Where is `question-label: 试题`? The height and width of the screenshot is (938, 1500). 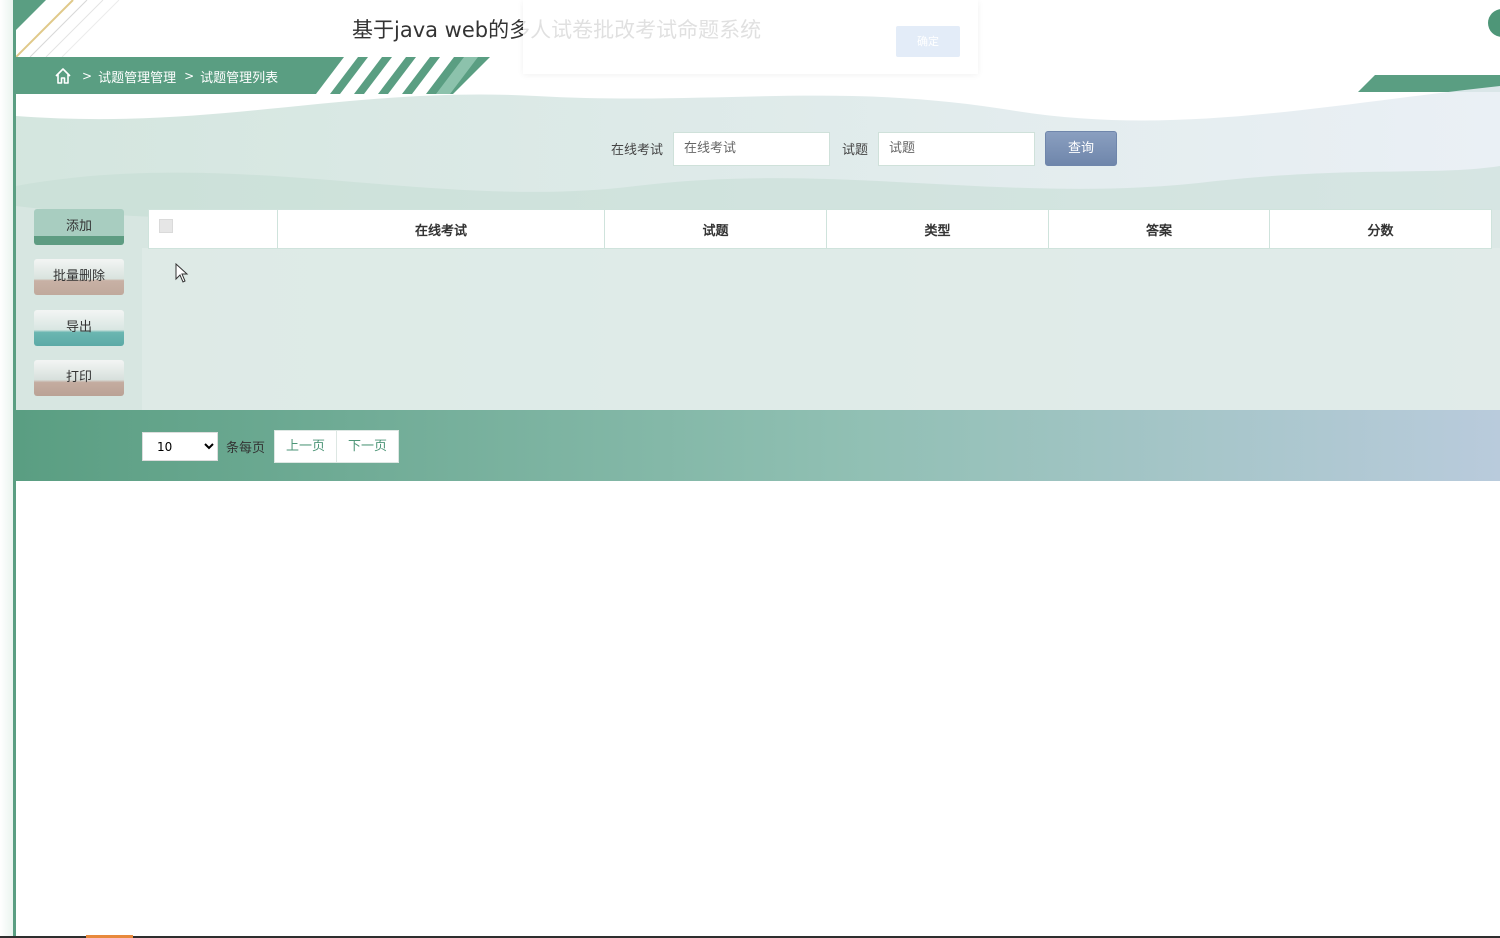
question-label: 试题 is located at coordinates (855, 150).